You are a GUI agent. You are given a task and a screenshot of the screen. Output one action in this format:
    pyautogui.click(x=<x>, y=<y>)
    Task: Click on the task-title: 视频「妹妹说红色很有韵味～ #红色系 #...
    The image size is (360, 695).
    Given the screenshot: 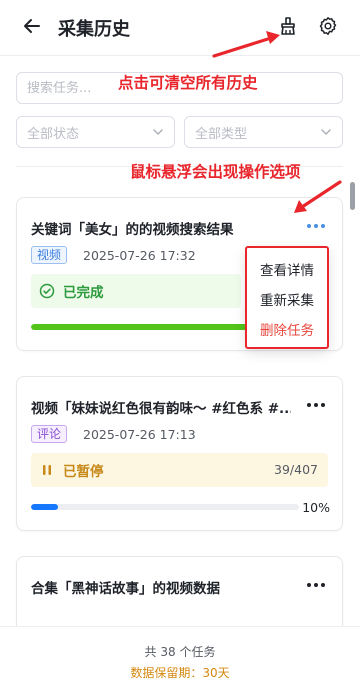 What is the action you would take?
    pyautogui.click(x=161, y=409)
    